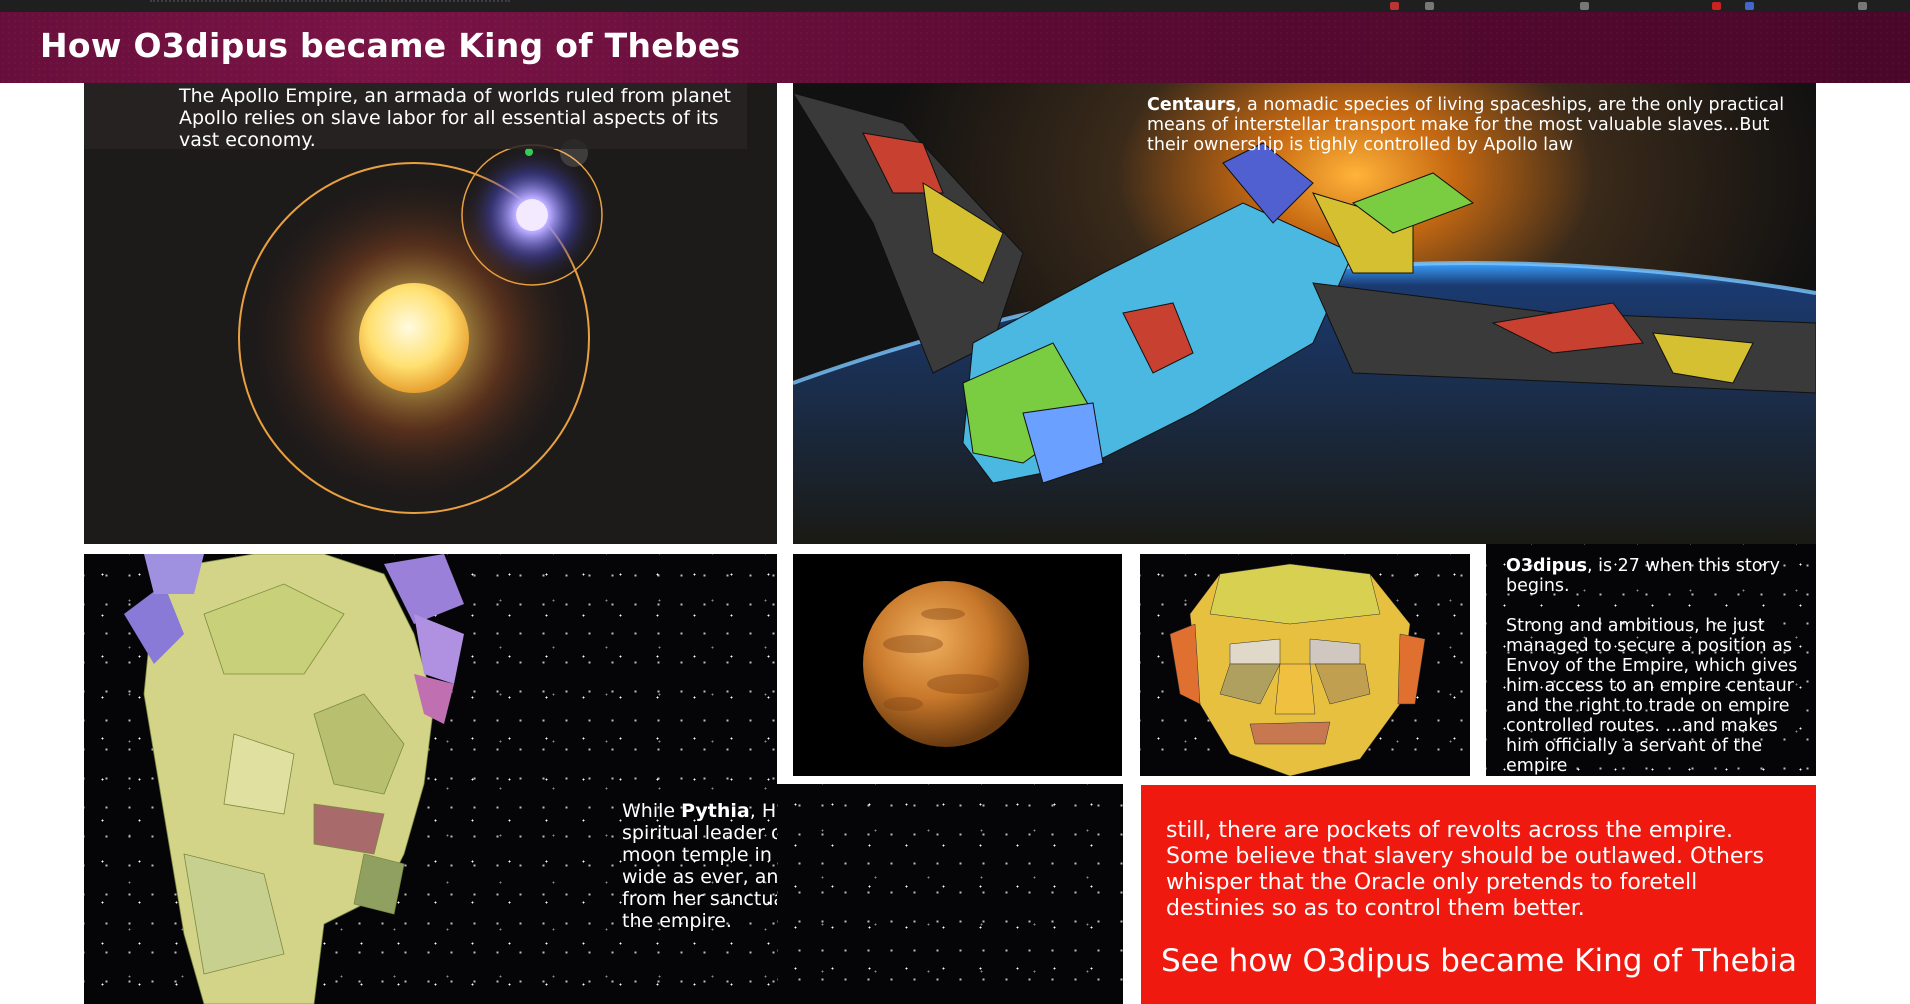 Image resolution: width=1910 pixels, height=1004 pixels. Describe the element at coordinates (715, 811) in the screenshot. I see `pythia-highlight: Pythia` at that location.